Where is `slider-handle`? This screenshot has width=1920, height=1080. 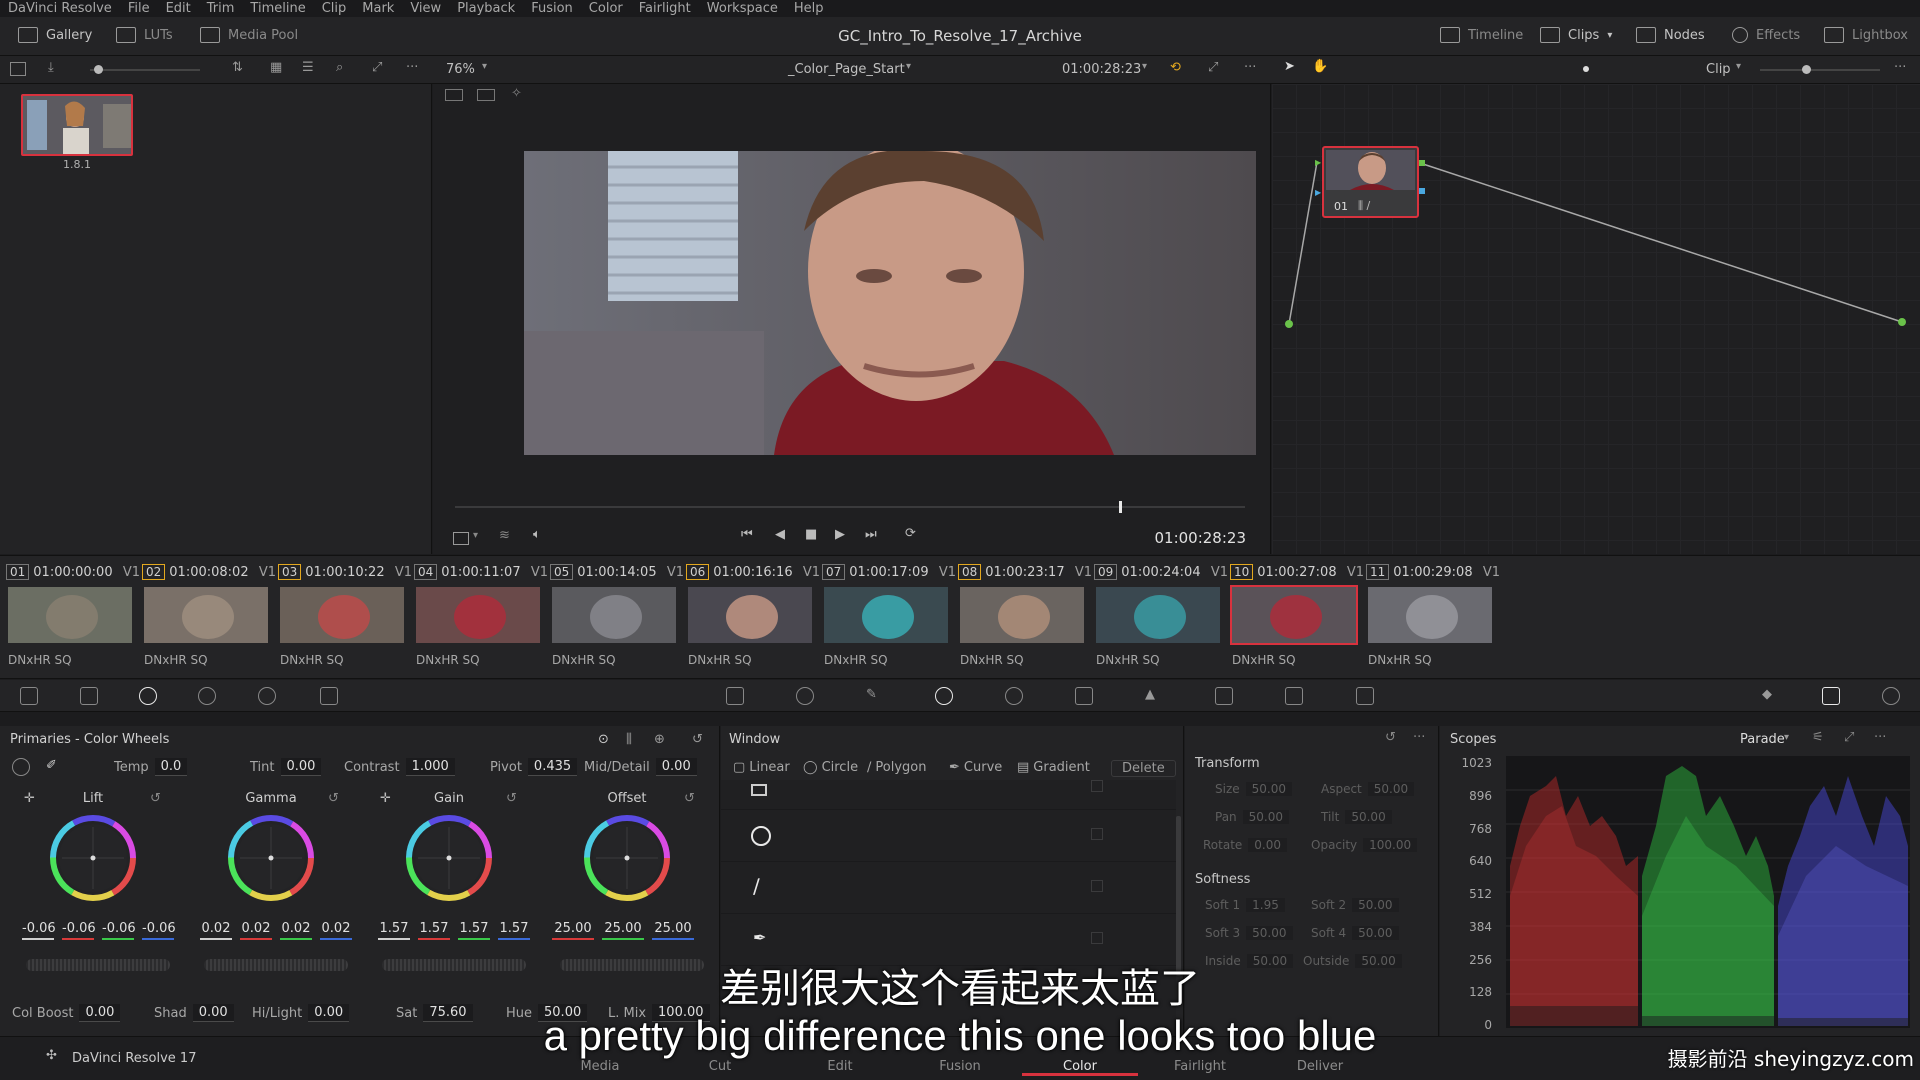 slider-handle is located at coordinates (98, 69).